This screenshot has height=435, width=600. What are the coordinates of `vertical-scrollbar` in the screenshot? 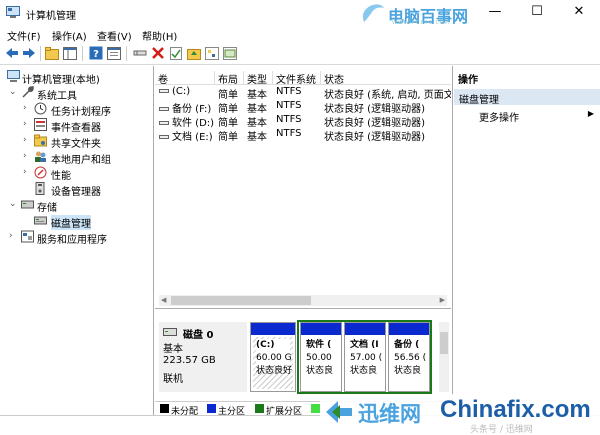 It's located at (444, 357).